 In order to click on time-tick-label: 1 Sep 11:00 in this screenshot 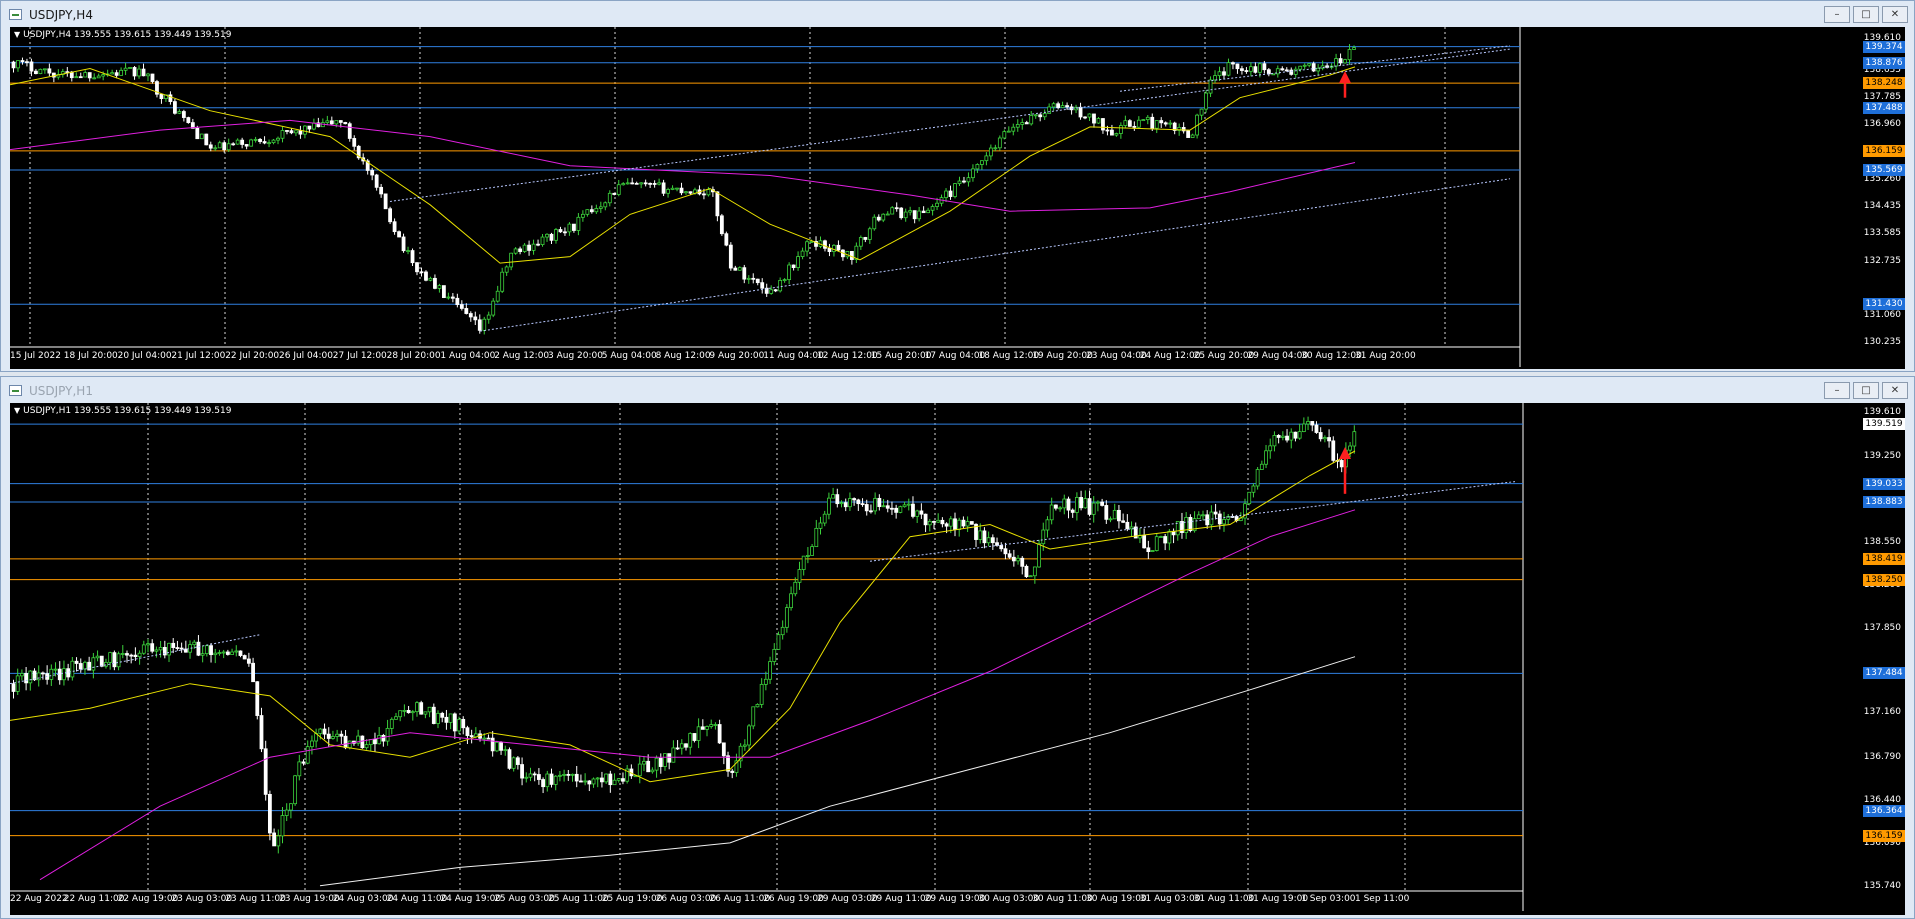, I will do `click(1382, 899)`.